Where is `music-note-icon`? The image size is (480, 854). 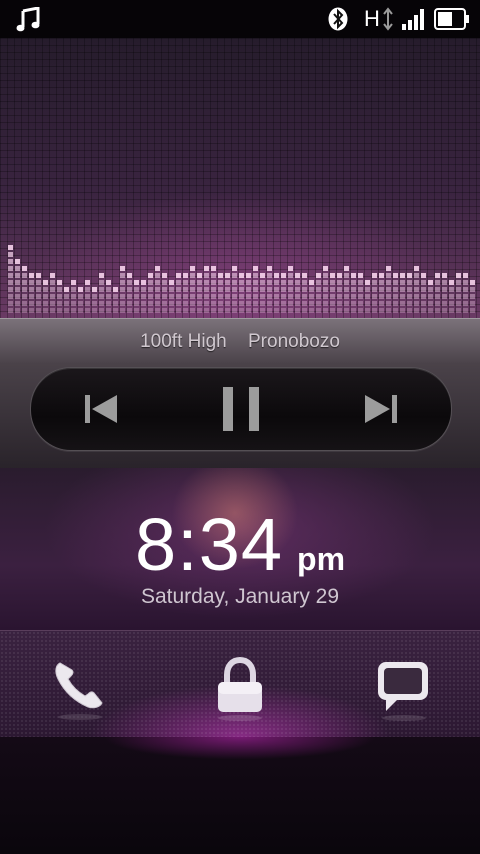 music-note-icon is located at coordinates (28, 19).